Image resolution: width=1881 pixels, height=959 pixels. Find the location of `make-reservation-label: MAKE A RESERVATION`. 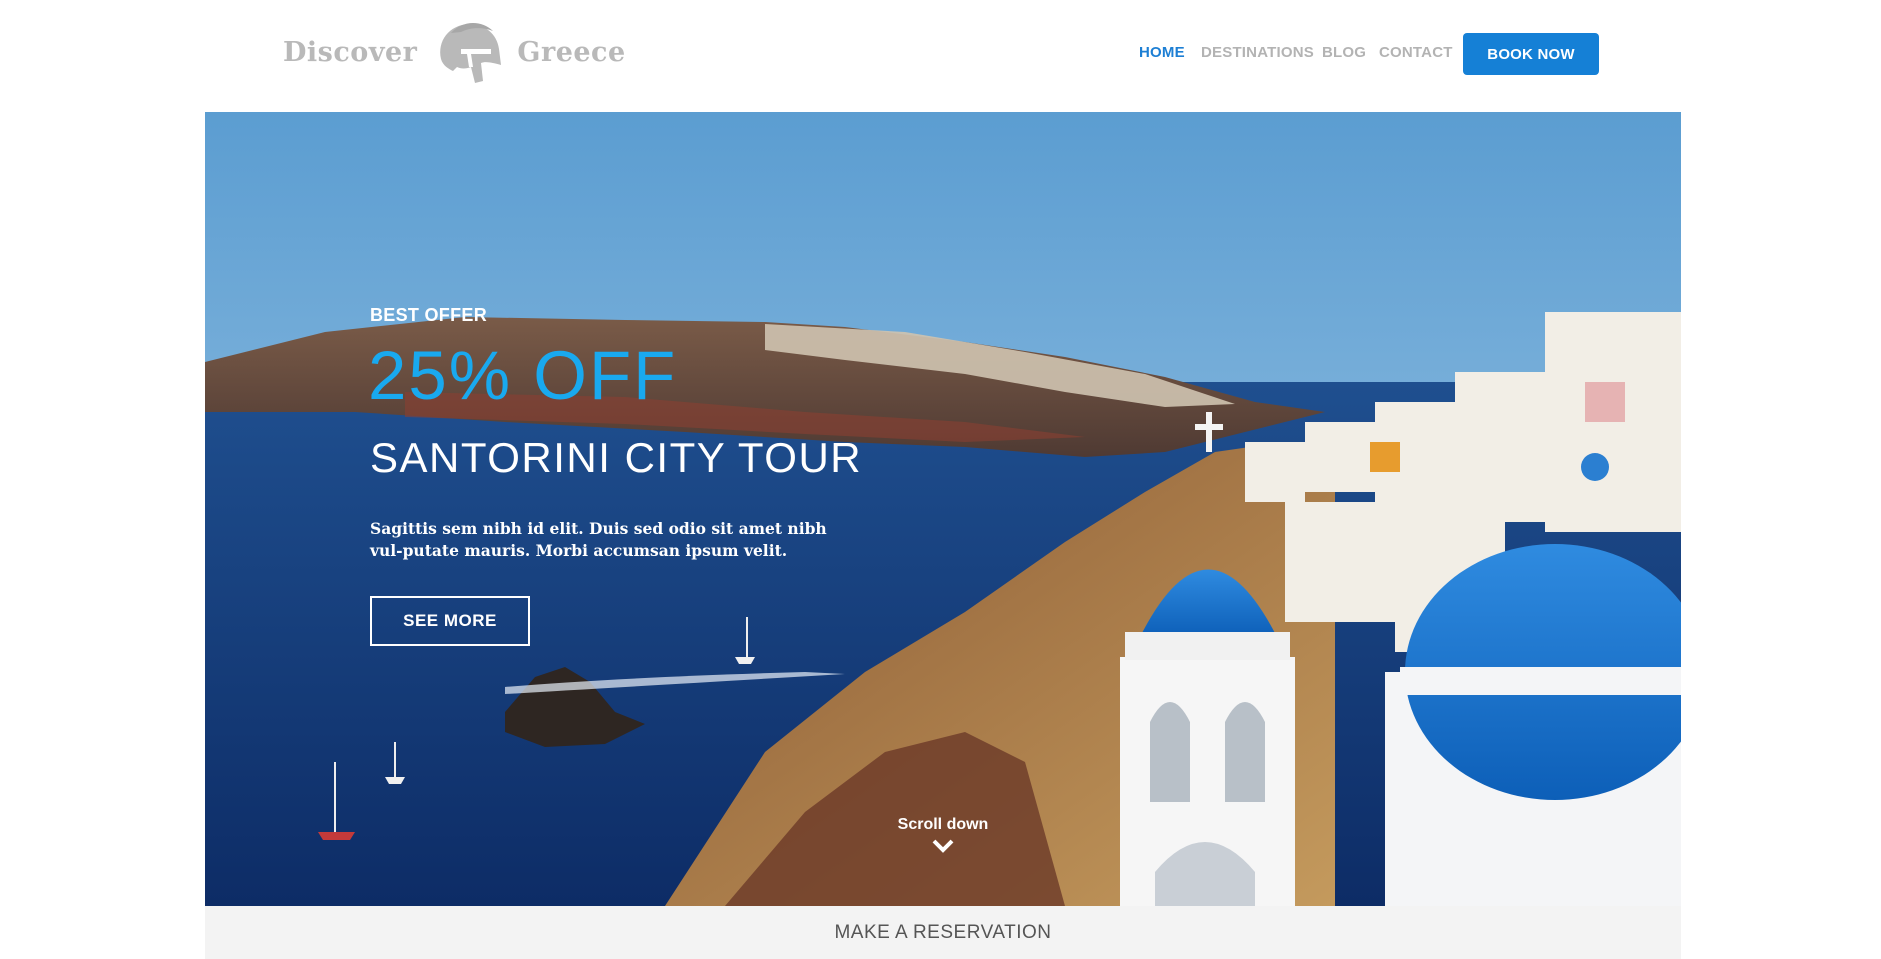

make-reservation-label: MAKE A RESERVATION is located at coordinates (943, 932).